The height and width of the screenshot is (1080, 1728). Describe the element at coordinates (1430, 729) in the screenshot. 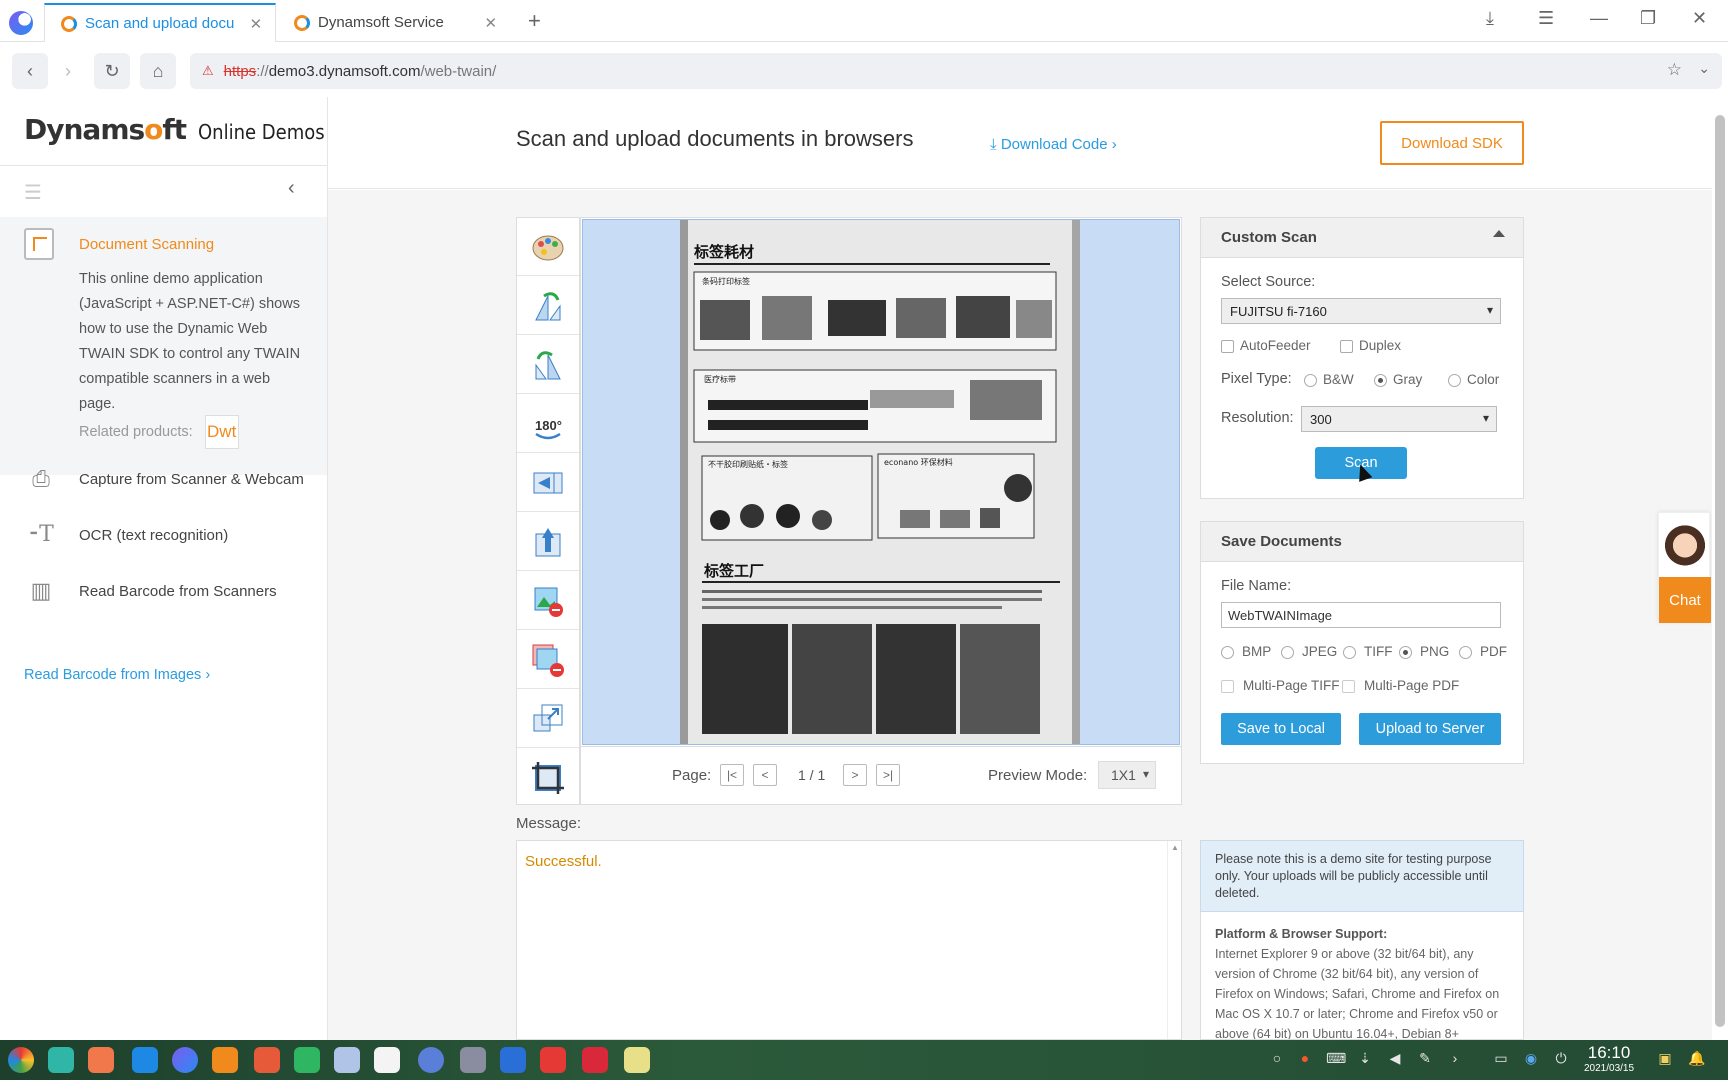

I see `upload-to-server-button: Upload to Server` at that location.